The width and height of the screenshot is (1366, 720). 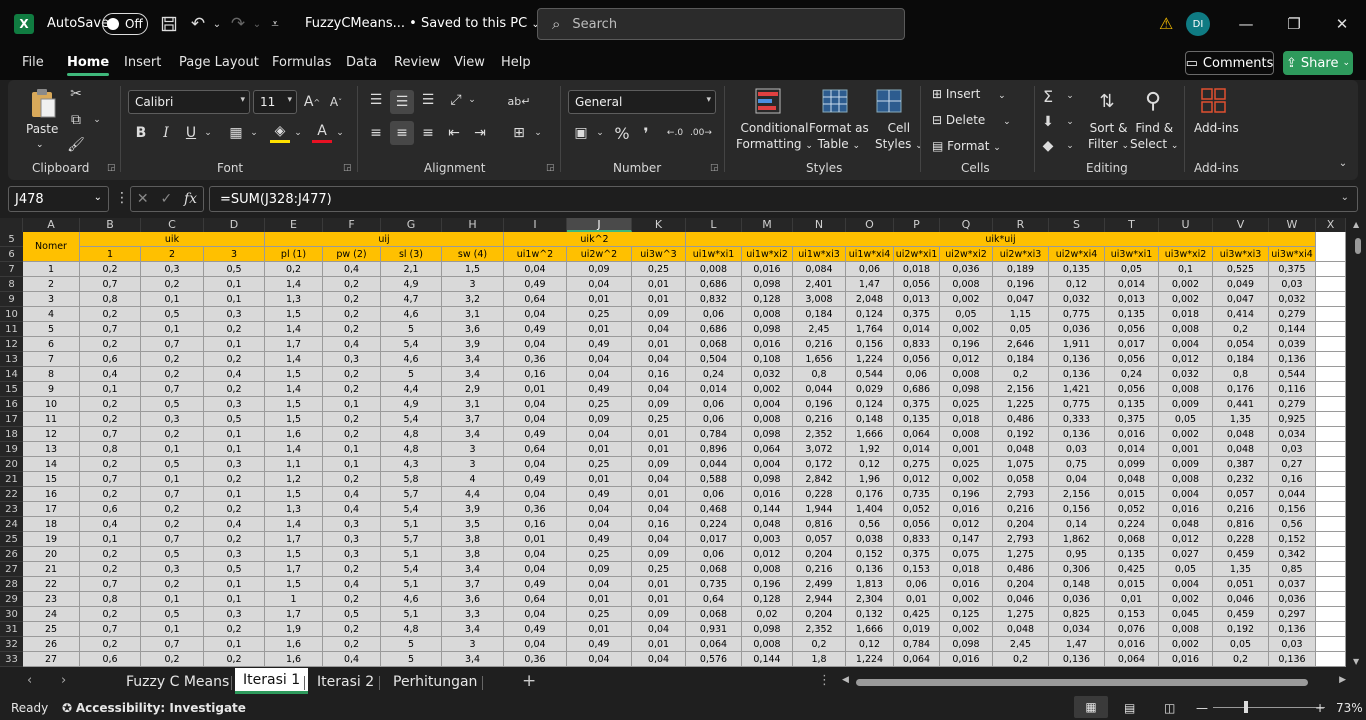 What do you see at coordinates (1077, 254) in the screenshot?
I see `column-subheader: ui2w*xi4` at bounding box center [1077, 254].